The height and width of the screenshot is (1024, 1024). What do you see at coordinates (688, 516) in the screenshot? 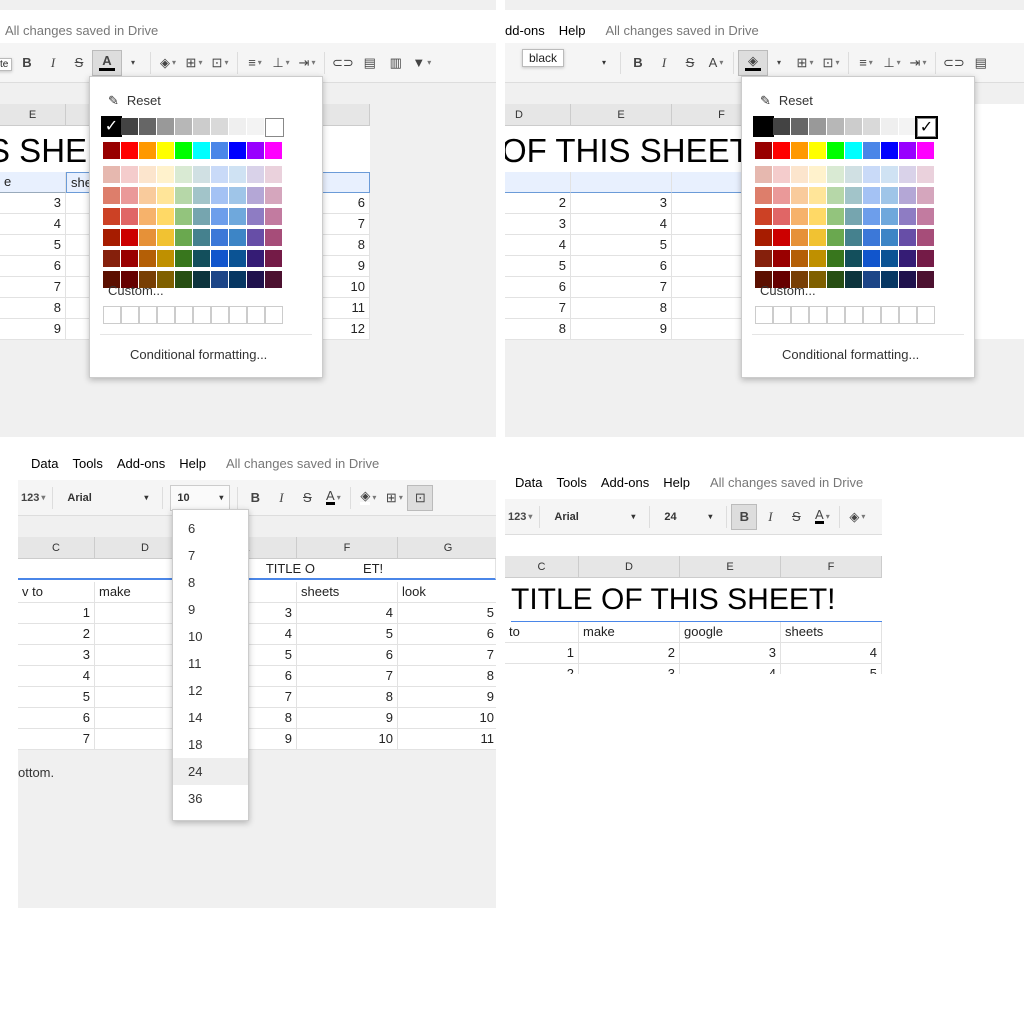
I see `font-size-select: 24 ▾` at bounding box center [688, 516].